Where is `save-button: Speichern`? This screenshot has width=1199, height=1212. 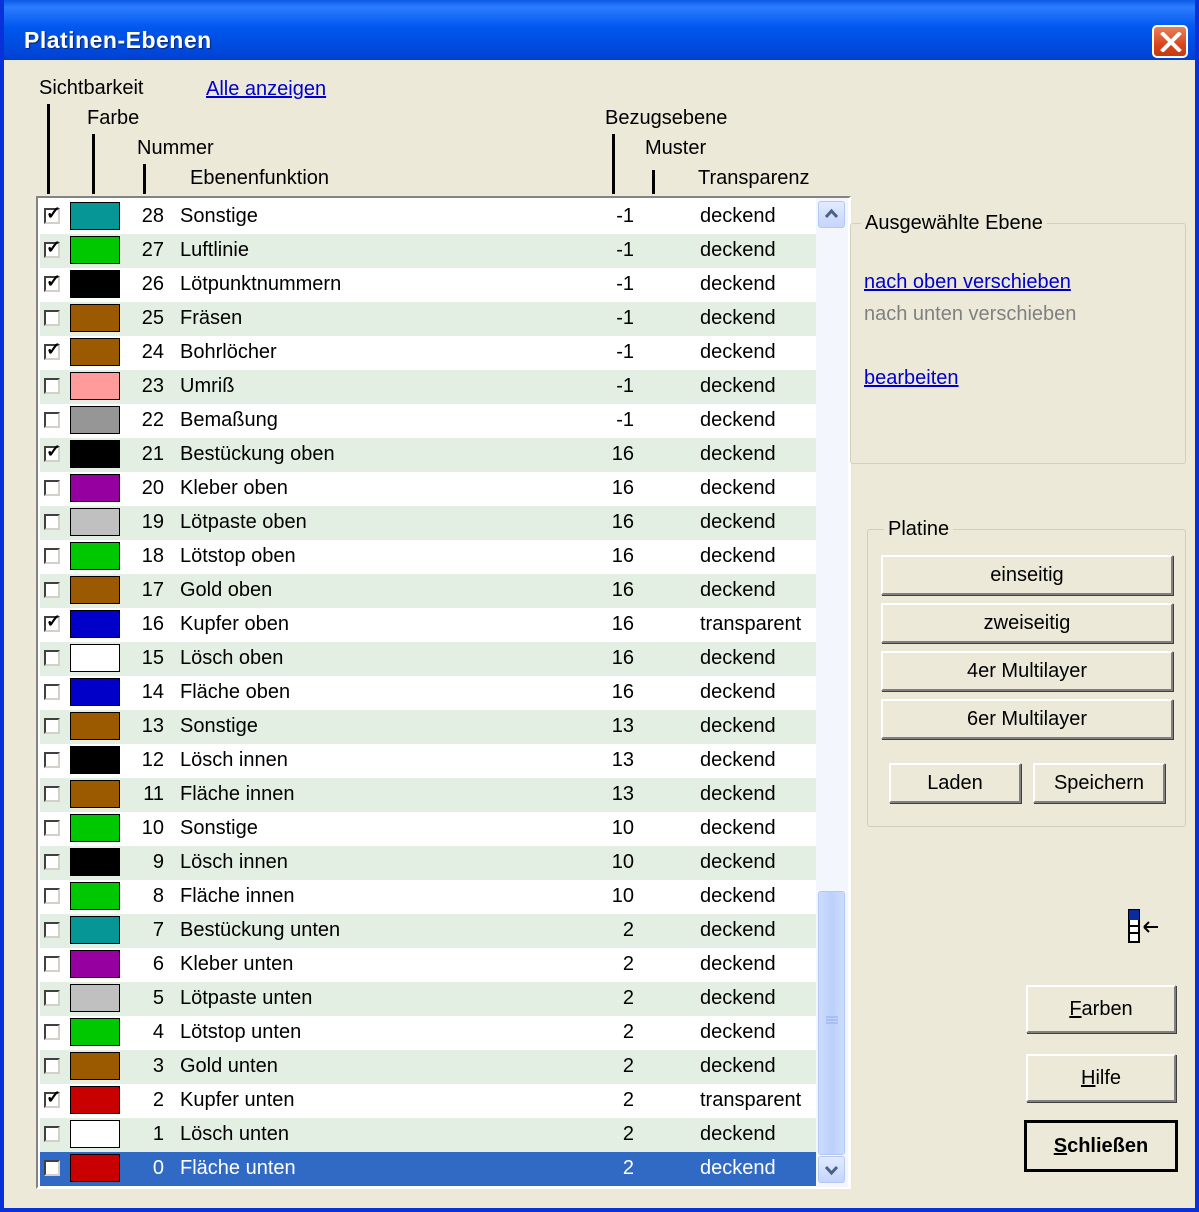
save-button: Speichern is located at coordinates (1099, 783).